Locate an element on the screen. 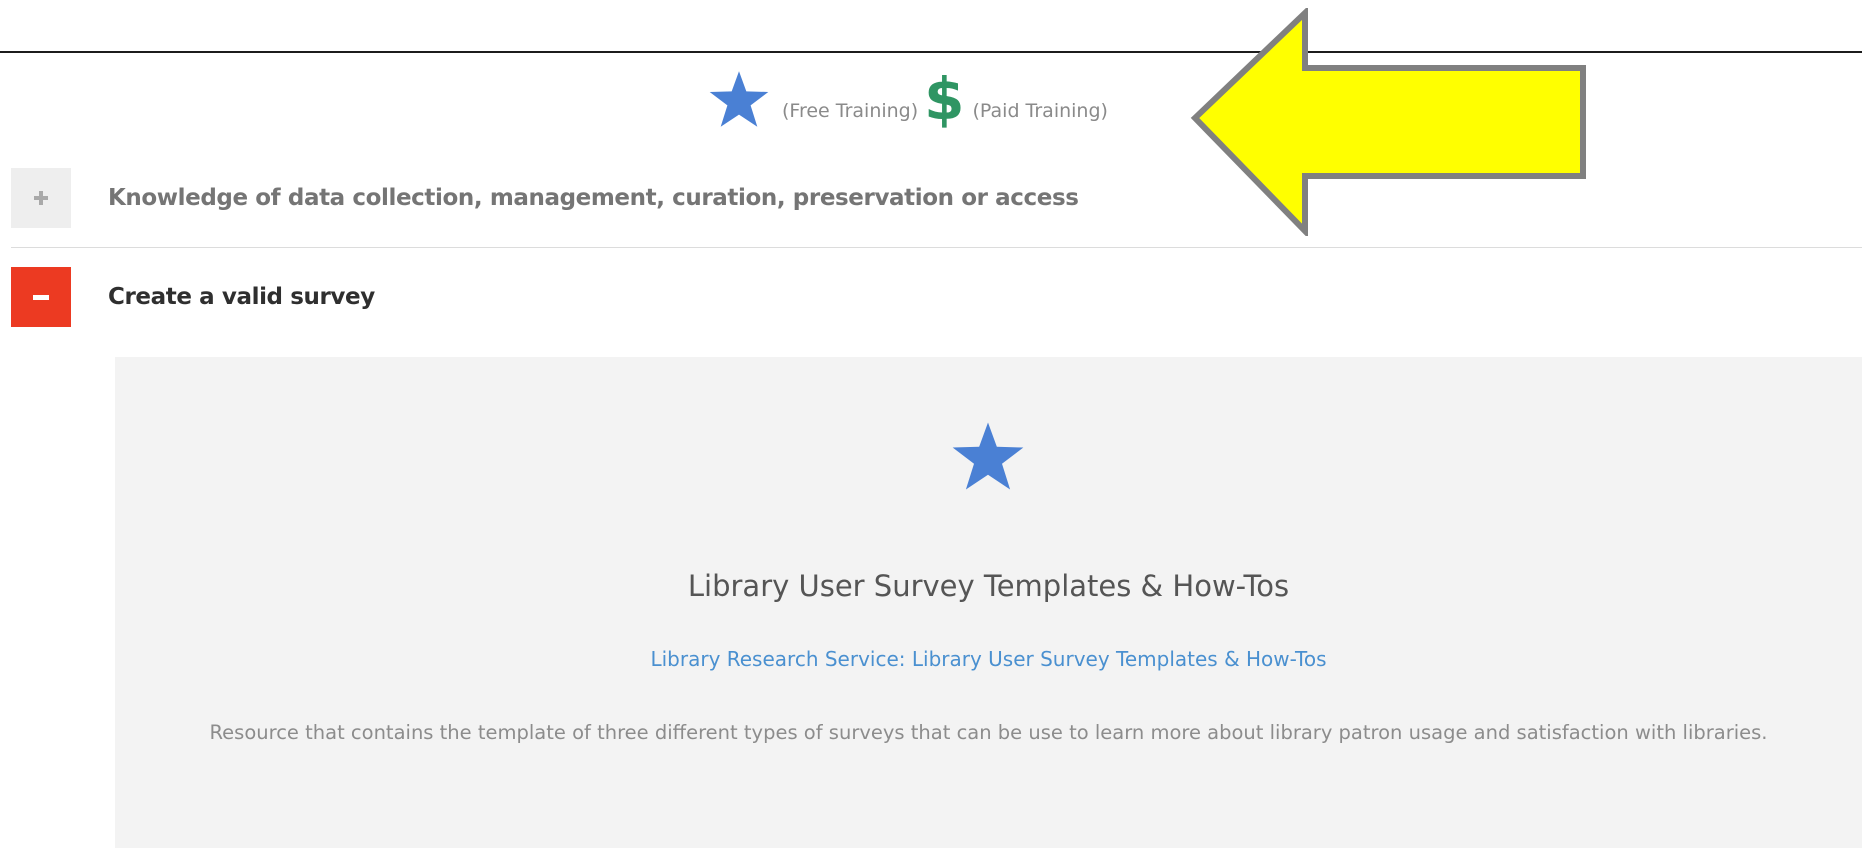  resource-title: Library User Survey Templates & How-Tos is located at coordinates (988, 586).